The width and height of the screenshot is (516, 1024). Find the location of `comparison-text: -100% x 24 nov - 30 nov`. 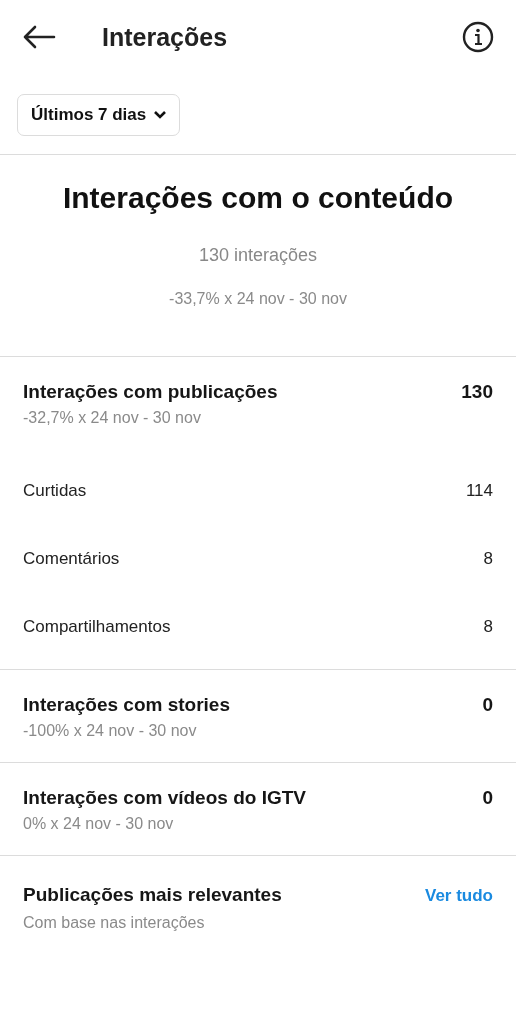

comparison-text: -100% x 24 nov - 30 nov is located at coordinates (110, 731).